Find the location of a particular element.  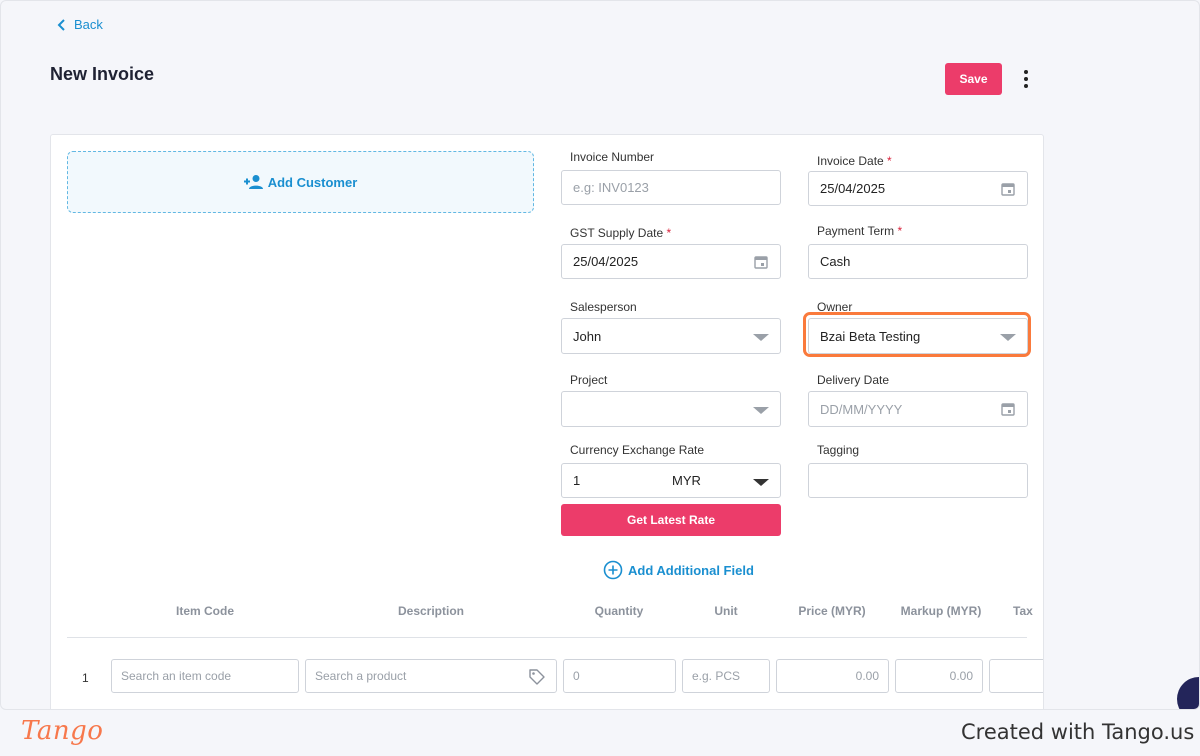

payment-term-input: Cash is located at coordinates (918, 261).